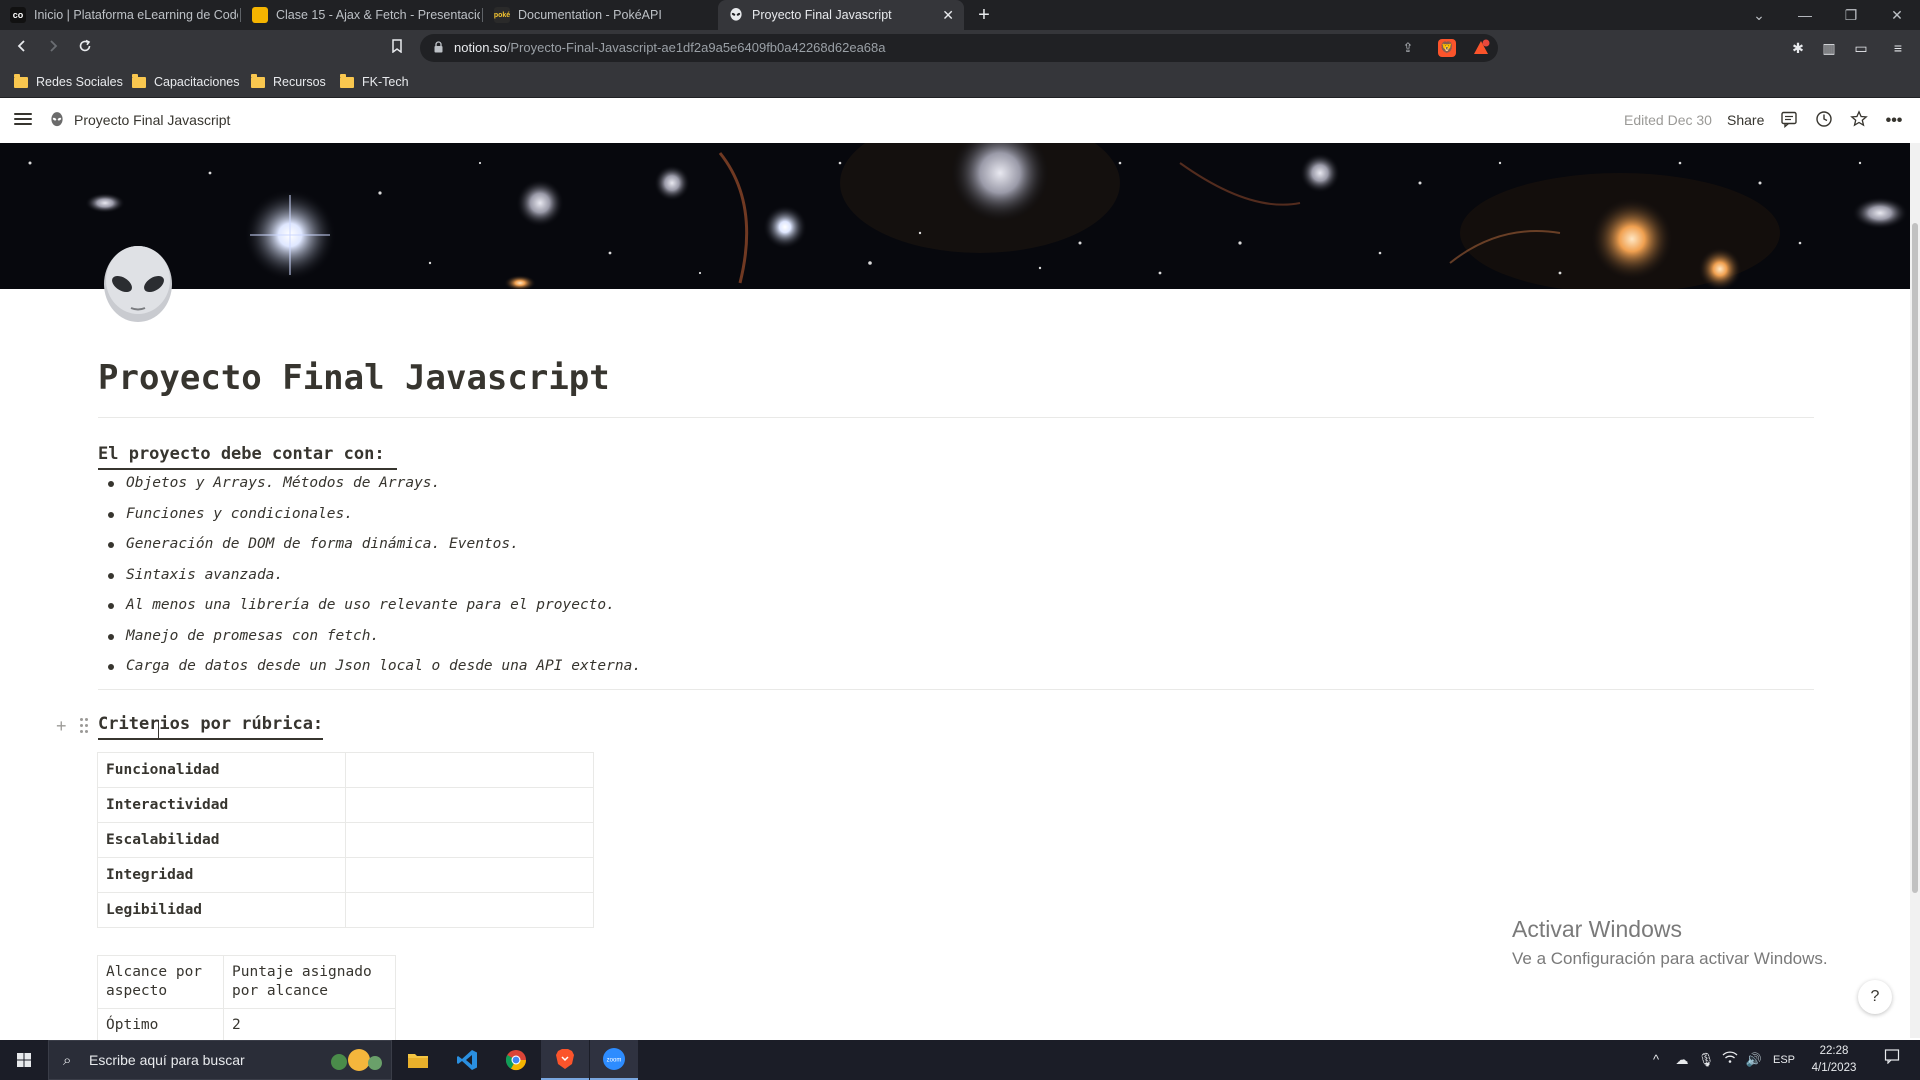 The width and height of the screenshot is (1920, 1080). What do you see at coordinates (247, 457) in the screenshot?
I see `requirements-heading: El proyecto debe contar con:` at bounding box center [247, 457].